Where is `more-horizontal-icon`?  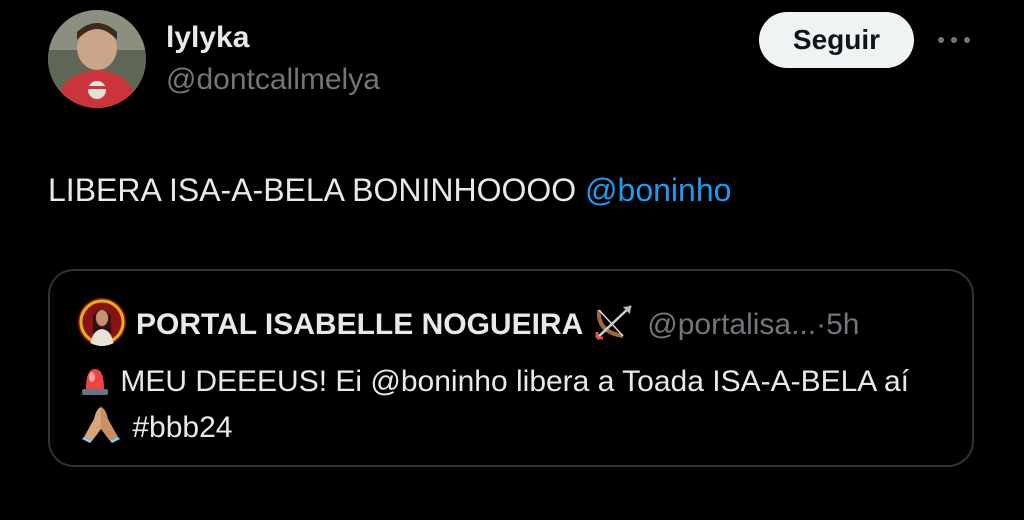
more-horizontal-icon is located at coordinates (954, 40).